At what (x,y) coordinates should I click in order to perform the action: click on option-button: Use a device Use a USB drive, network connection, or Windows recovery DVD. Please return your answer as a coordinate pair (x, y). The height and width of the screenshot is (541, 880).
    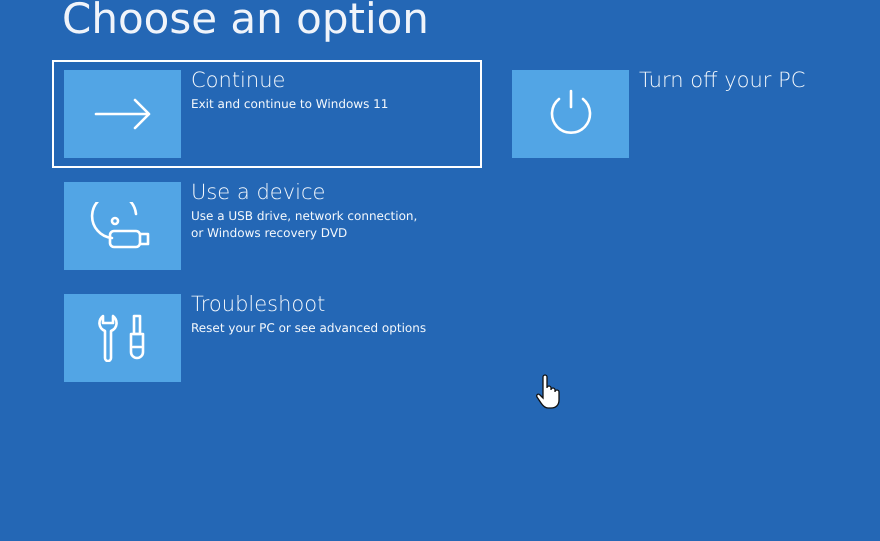
    Looking at the image, I should click on (267, 226).